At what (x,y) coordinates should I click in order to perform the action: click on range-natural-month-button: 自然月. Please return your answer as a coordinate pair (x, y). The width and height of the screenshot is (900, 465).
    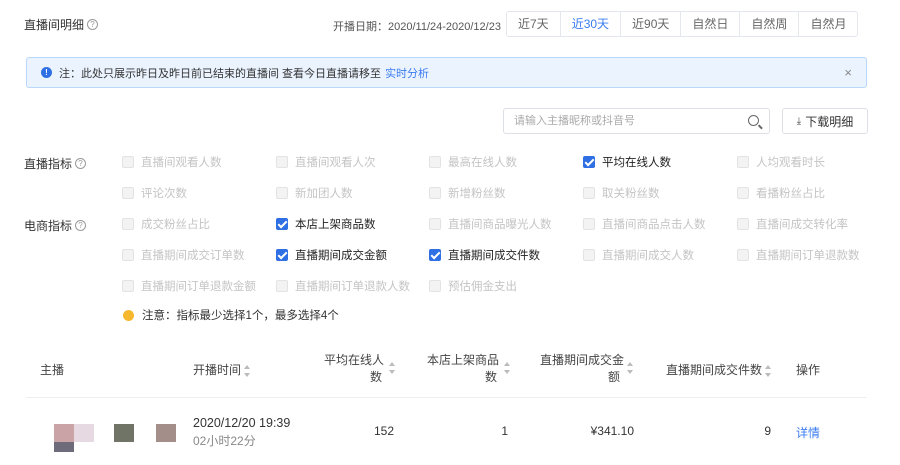
    Looking at the image, I should click on (827, 24).